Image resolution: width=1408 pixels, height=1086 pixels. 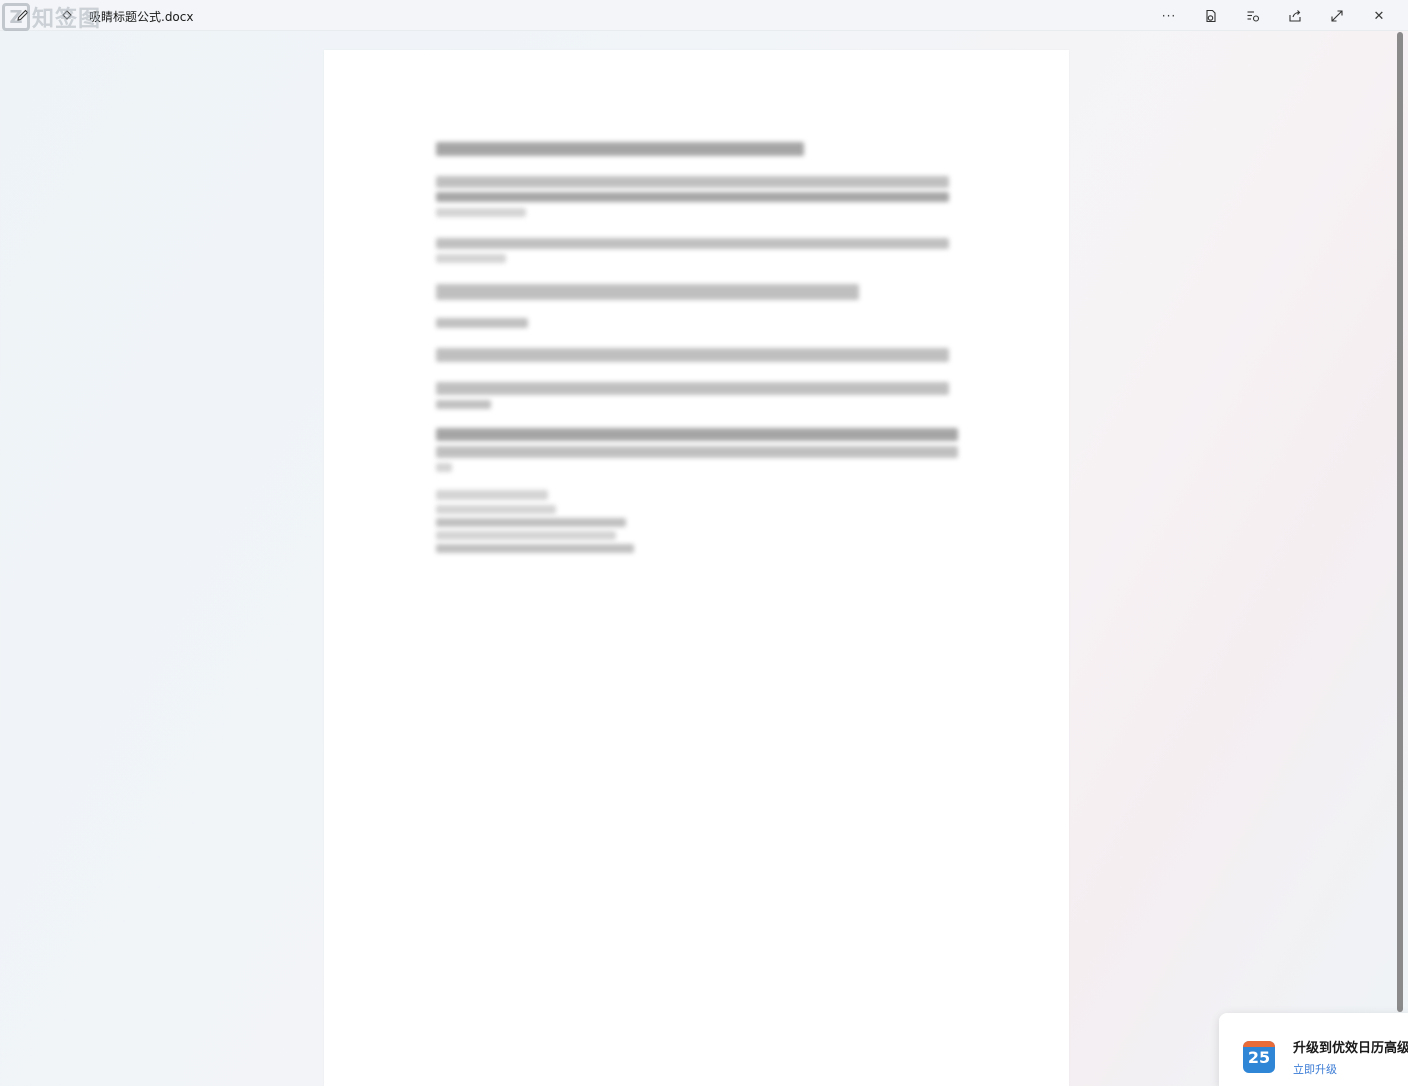 I want to click on more-icon: ···, so click(x=1169, y=16).